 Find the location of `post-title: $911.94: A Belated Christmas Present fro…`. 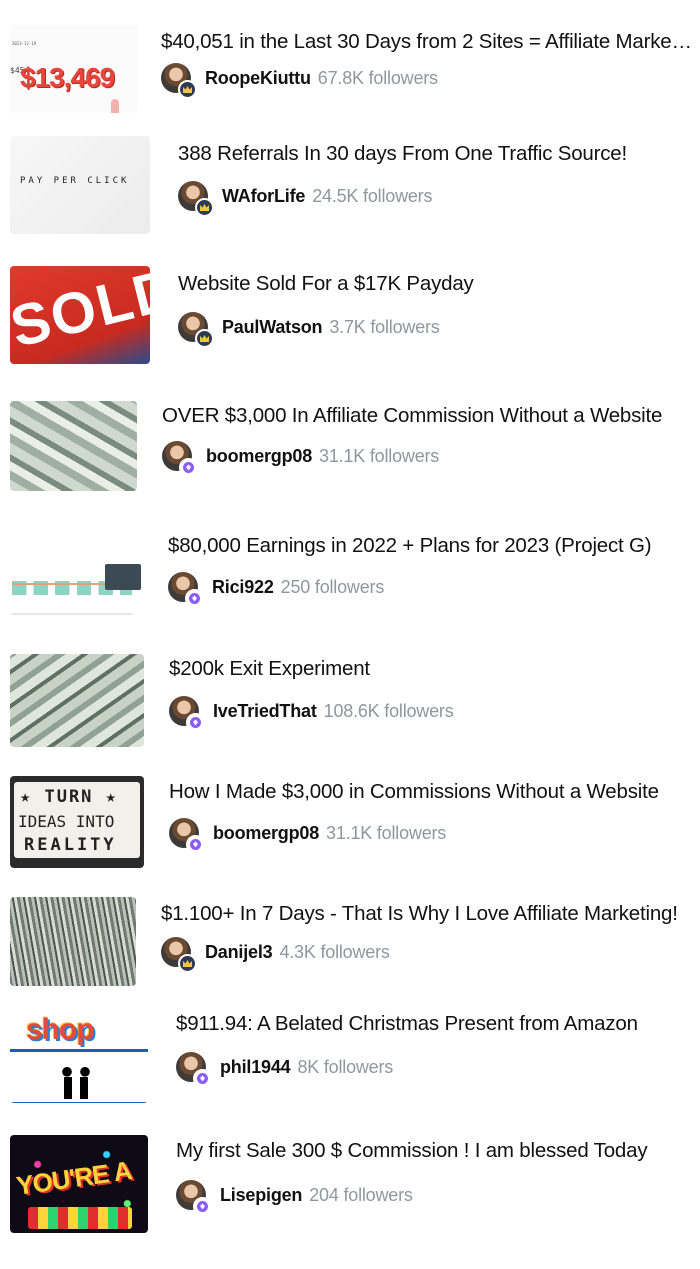

post-title: $911.94: A Belated Christmas Present fro… is located at coordinates (436, 1024).